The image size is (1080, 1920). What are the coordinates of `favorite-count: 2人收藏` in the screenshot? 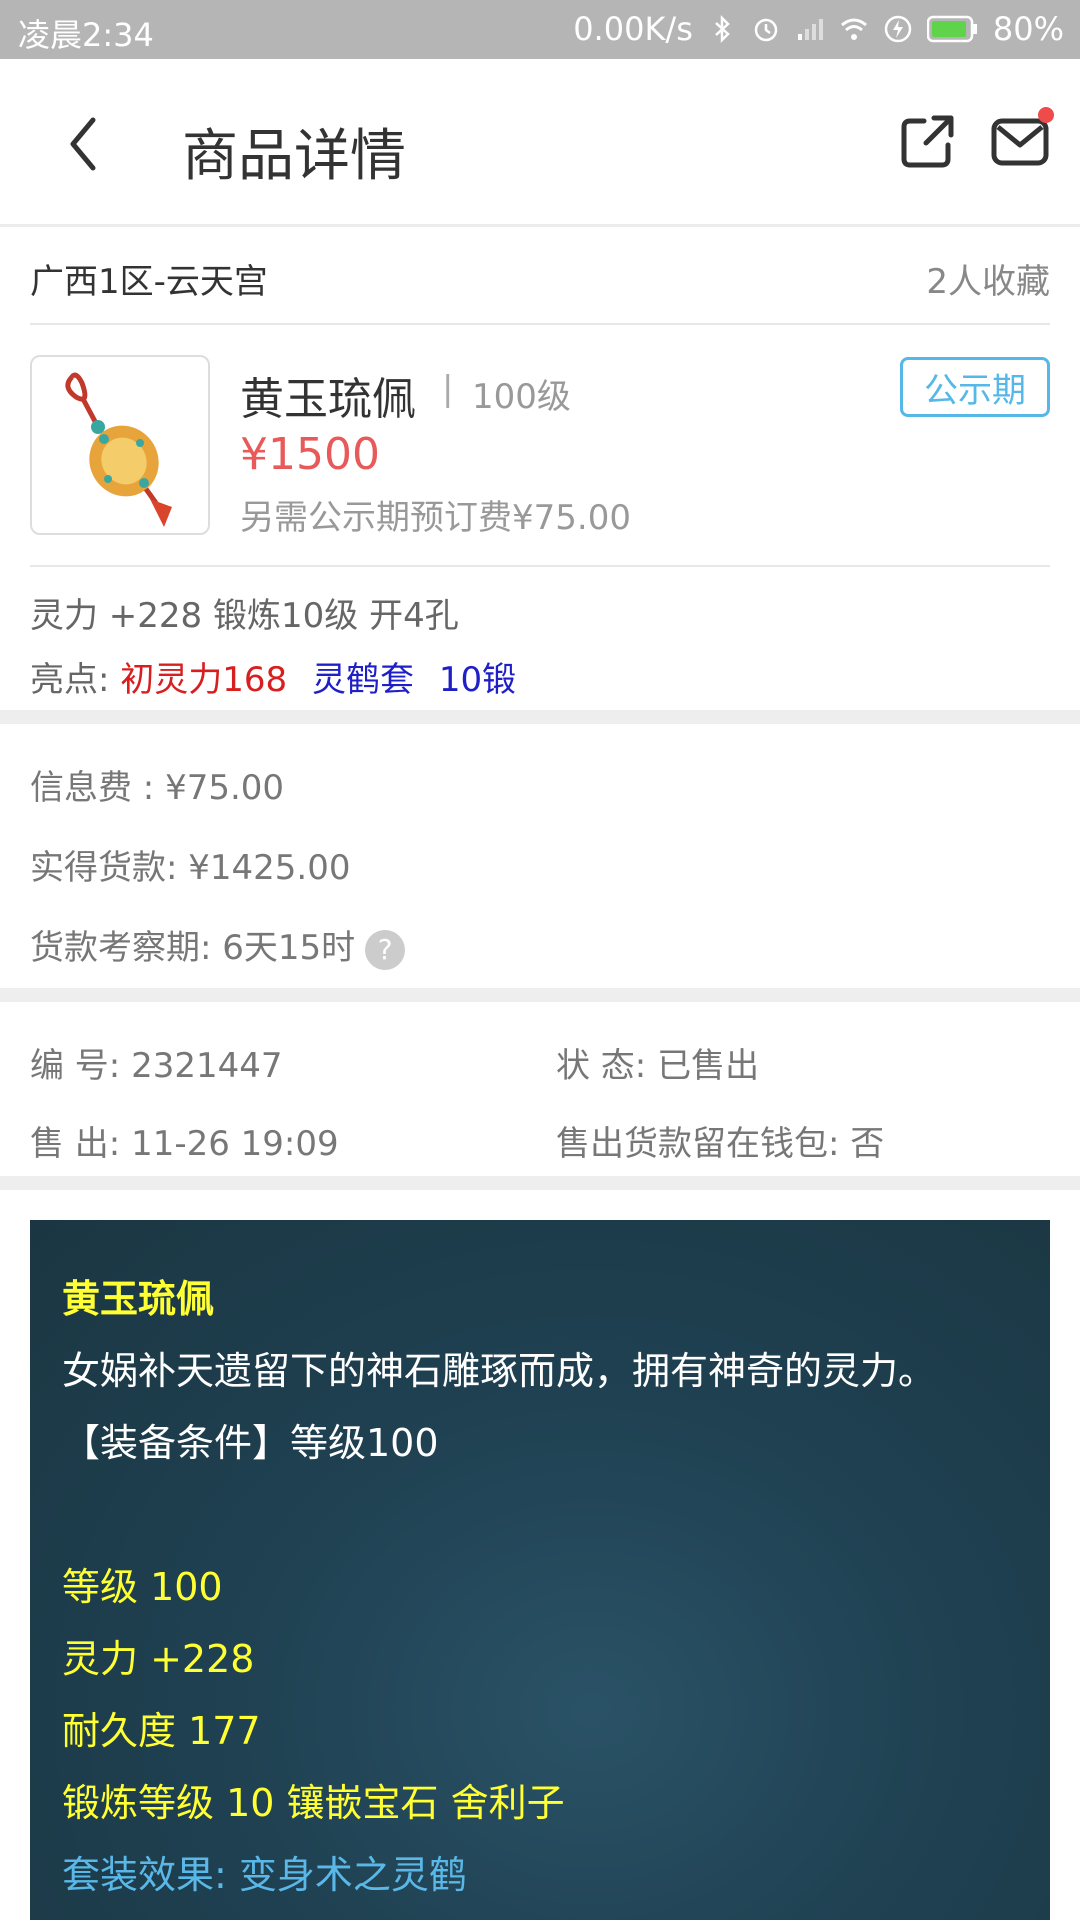 It's located at (988, 278).